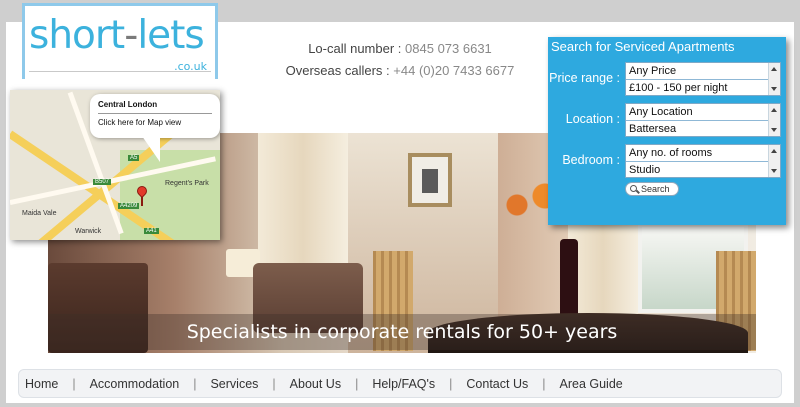 The width and height of the screenshot is (800, 407). I want to click on bedroom-scrollbar, so click(774, 161).